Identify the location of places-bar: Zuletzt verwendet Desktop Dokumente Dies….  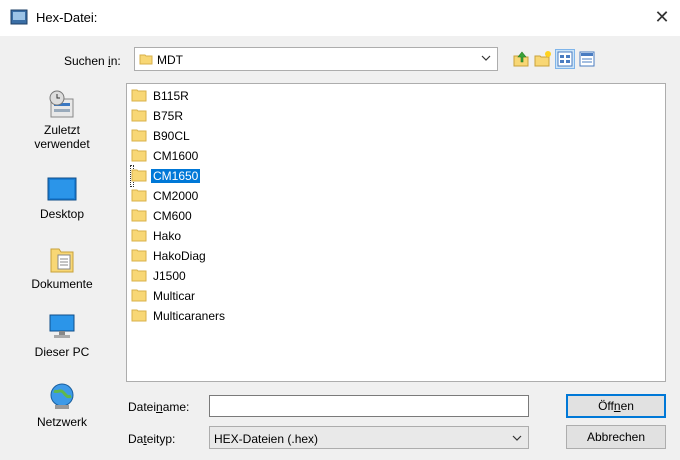
(62, 263).